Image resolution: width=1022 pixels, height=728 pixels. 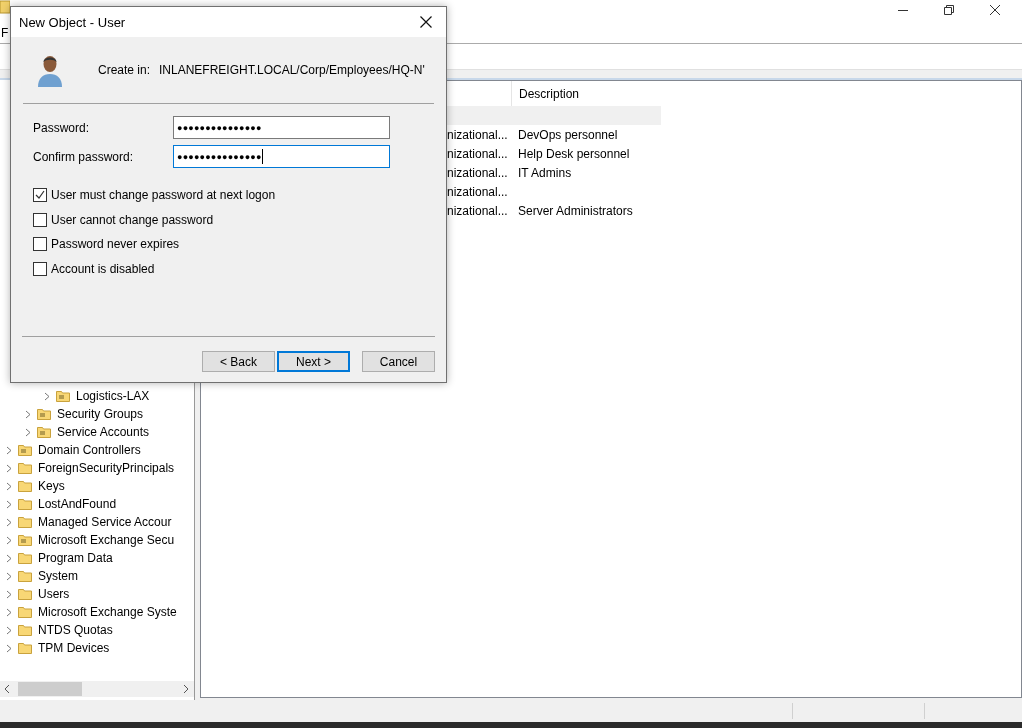 What do you see at coordinates (545, 172) in the screenshot?
I see `table-cell-text: IT Admins` at bounding box center [545, 172].